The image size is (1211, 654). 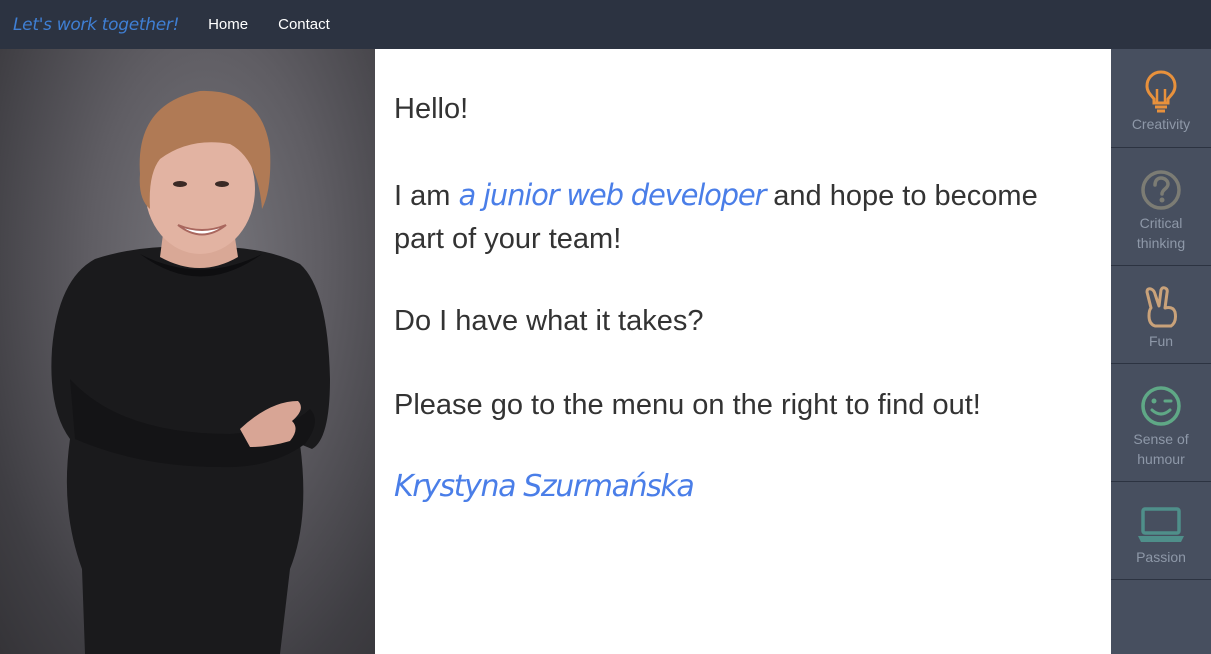 I want to click on sidebar-item-label: Sense of humour, so click(x=1161, y=449).